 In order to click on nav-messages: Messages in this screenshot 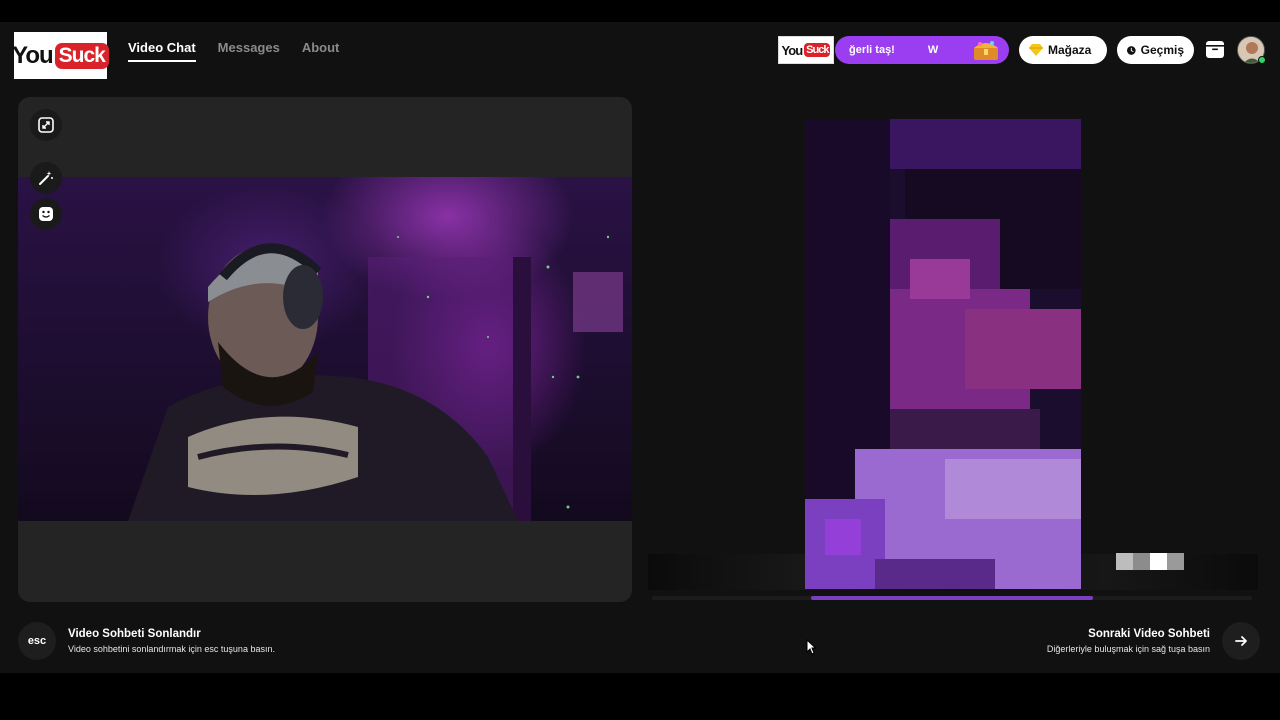, I will do `click(249, 51)`.